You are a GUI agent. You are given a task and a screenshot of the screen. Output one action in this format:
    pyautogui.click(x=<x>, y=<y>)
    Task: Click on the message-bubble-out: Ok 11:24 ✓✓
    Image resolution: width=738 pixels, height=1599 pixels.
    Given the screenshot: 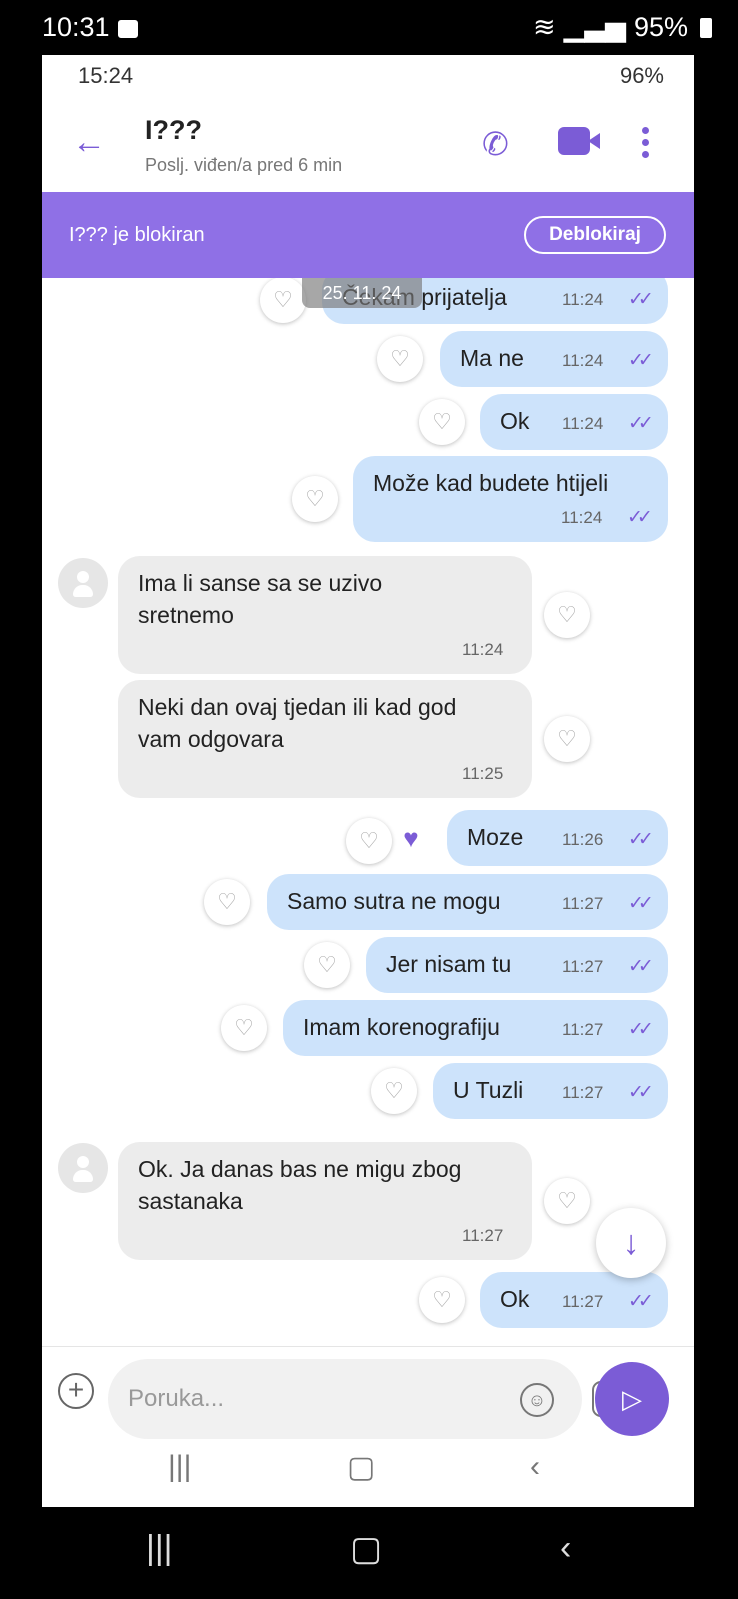 What is the action you would take?
    pyautogui.click(x=574, y=422)
    